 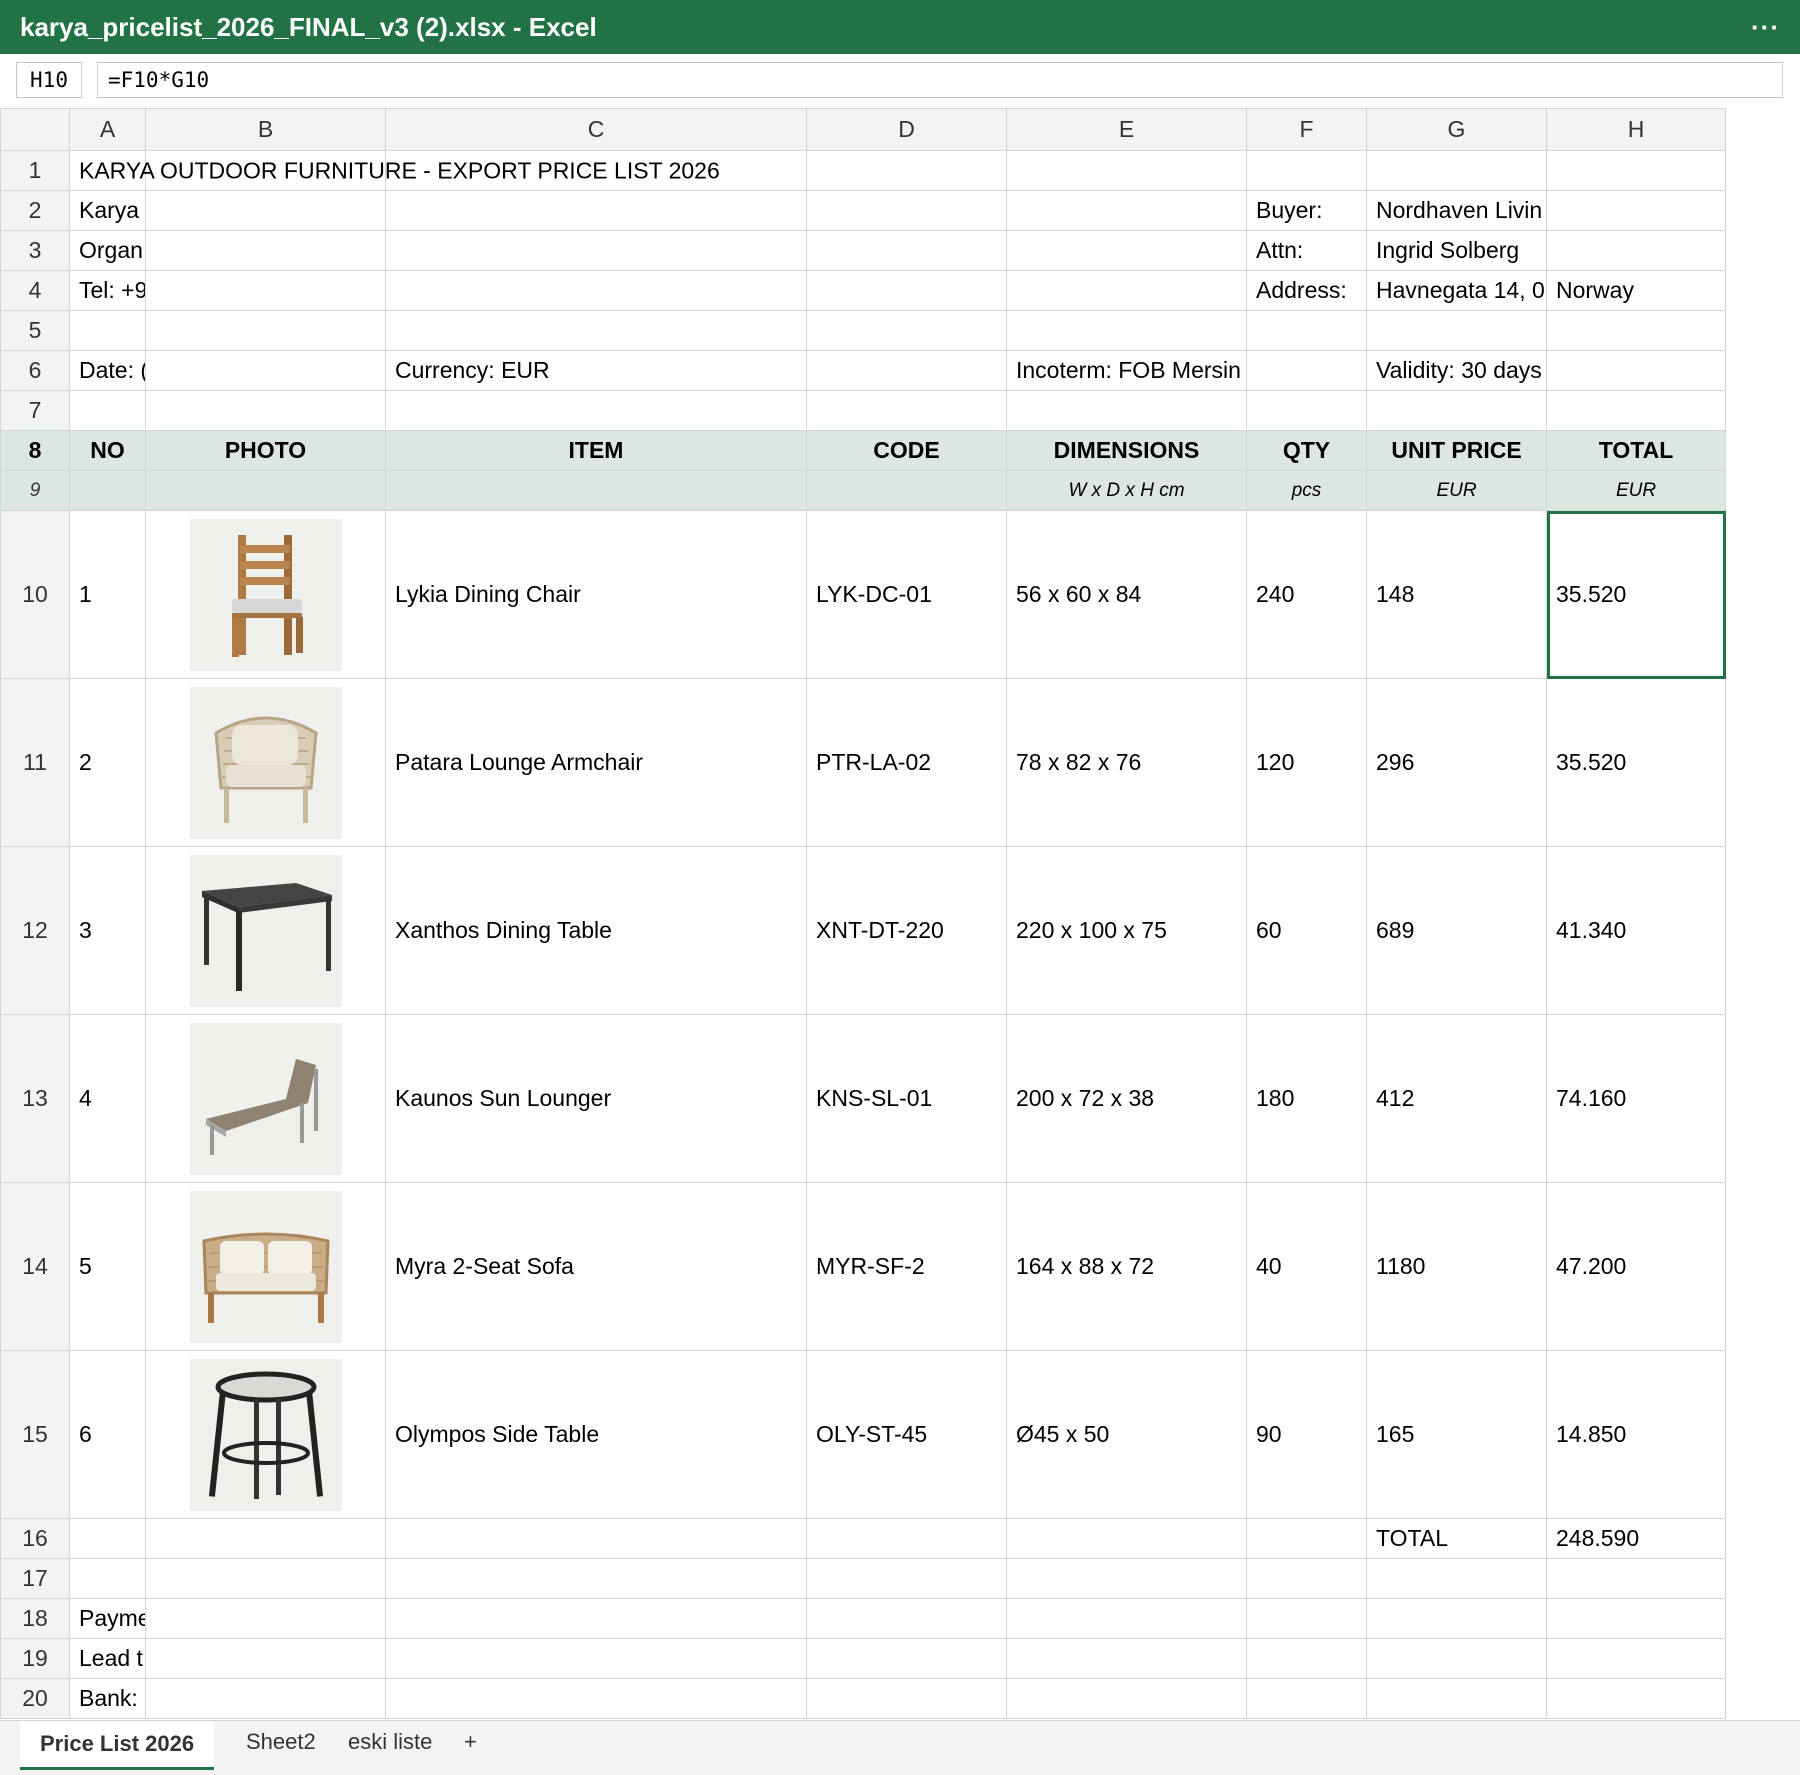 What do you see at coordinates (107, 450) in the screenshot?
I see `header-no: NO` at bounding box center [107, 450].